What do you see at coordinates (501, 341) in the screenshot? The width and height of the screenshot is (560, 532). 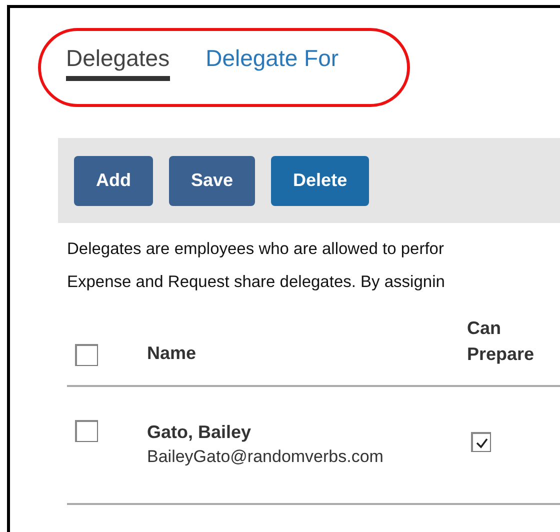 I see `column-header: Can Prepare` at bounding box center [501, 341].